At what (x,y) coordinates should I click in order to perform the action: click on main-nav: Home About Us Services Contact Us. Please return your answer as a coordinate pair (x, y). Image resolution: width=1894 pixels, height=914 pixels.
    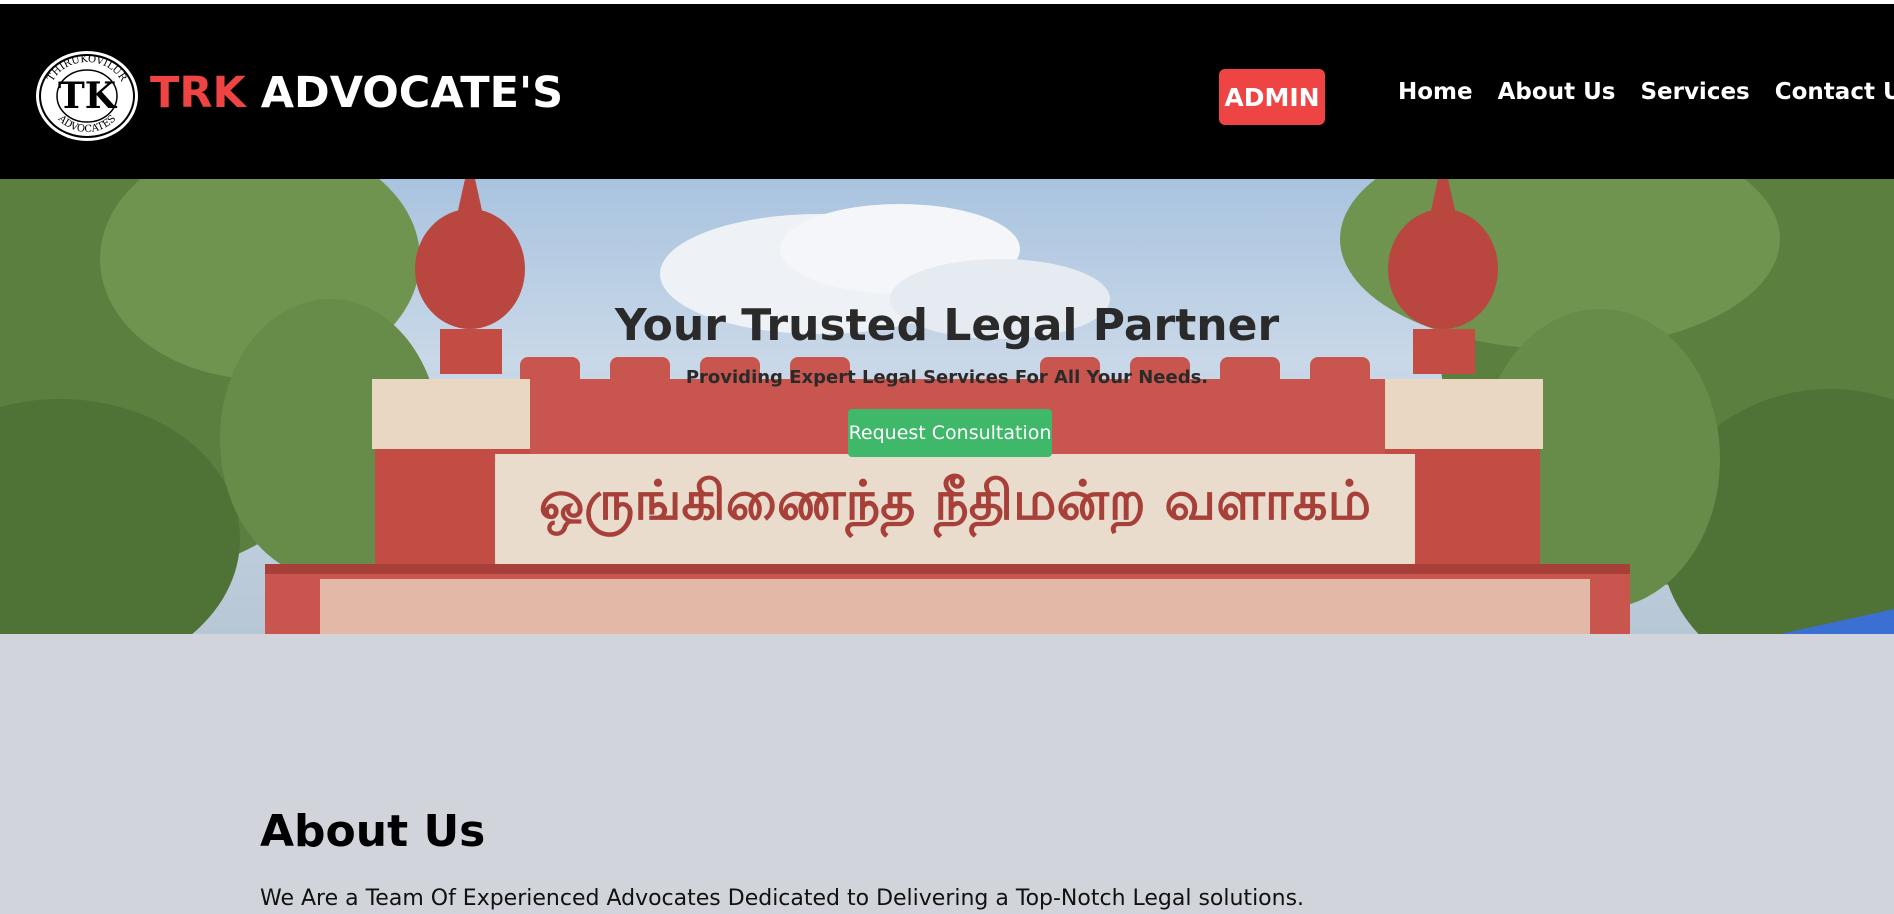
    Looking at the image, I should click on (1646, 92).